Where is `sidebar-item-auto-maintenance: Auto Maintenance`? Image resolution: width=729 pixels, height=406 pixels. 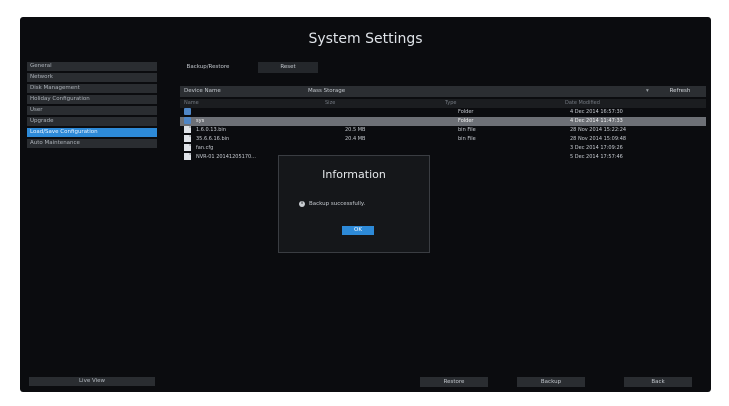 sidebar-item-auto-maintenance: Auto Maintenance is located at coordinates (92, 143).